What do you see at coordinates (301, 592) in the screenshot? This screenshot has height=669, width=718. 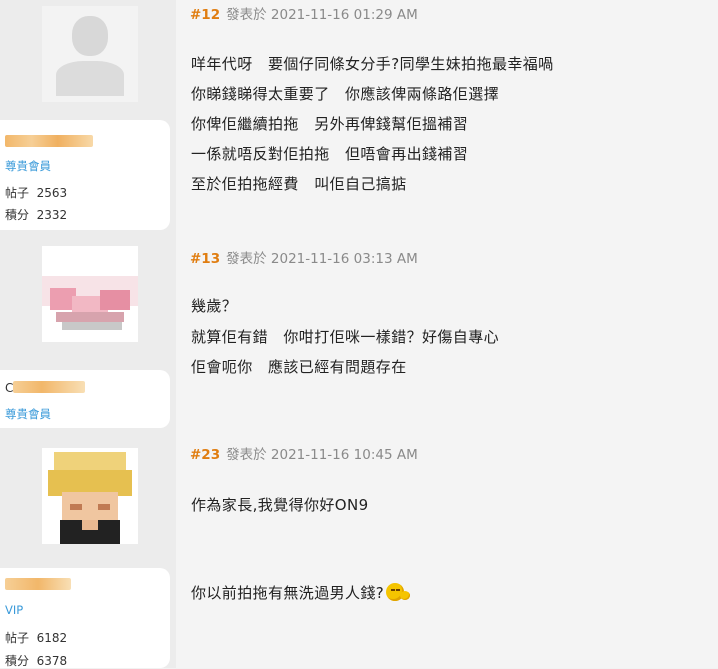 I see `post-line-with-emoji: 你以前拍拖有無洗過男人錢?` at bounding box center [301, 592].